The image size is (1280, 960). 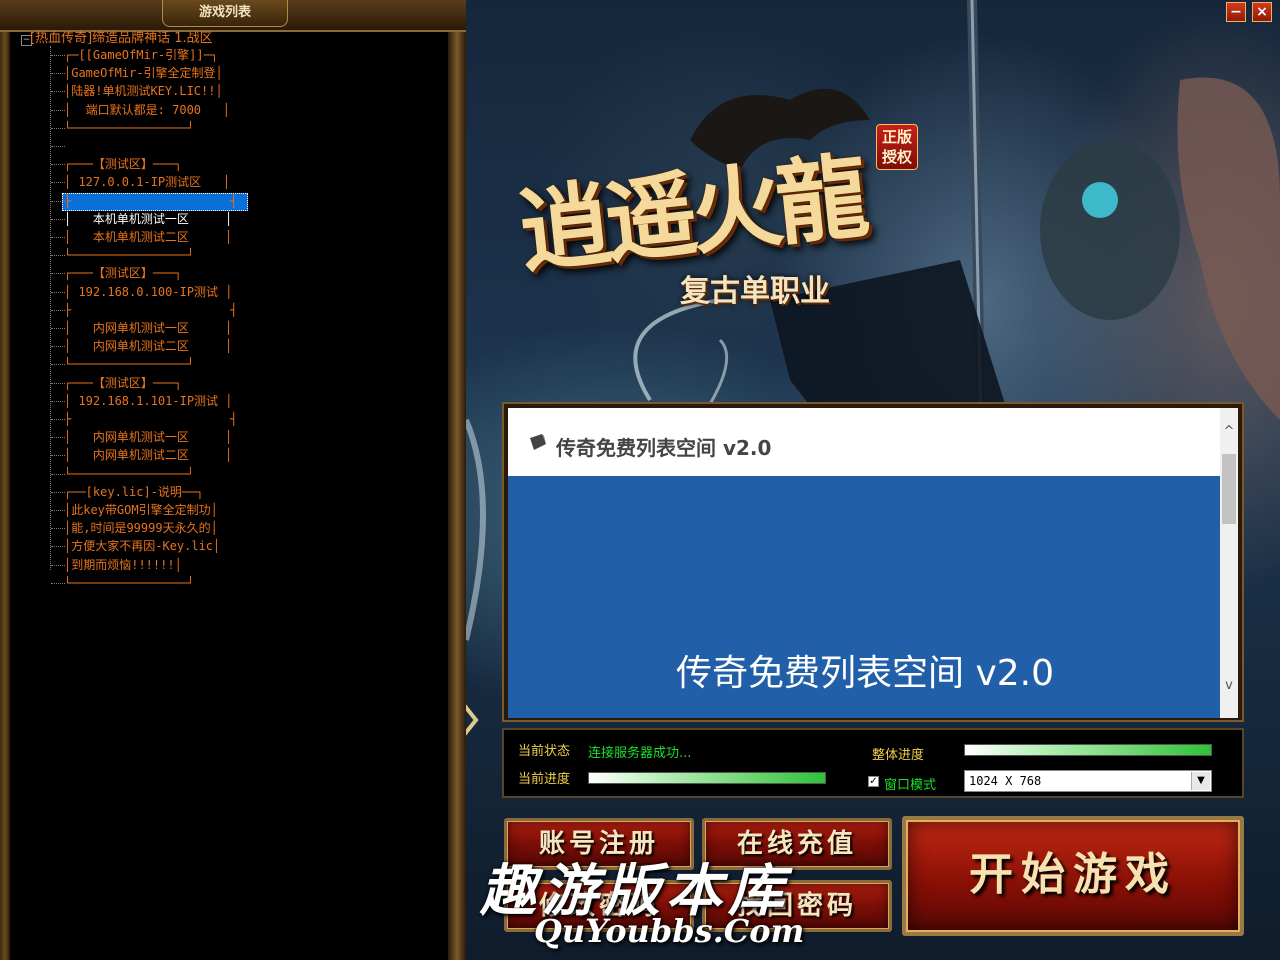 What do you see at coordinates (897, 147) in the screenshot?
I see `license-badge: 正版 授权` at bounding box center [897, 147].